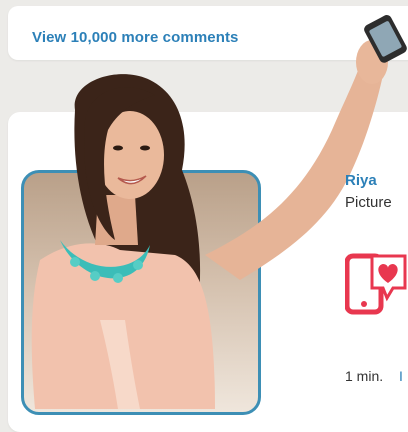  What do you see at coordinates (368, 202) in the screenshot?
I see `post-type-label: Picture` at bounding box center [368, 202].